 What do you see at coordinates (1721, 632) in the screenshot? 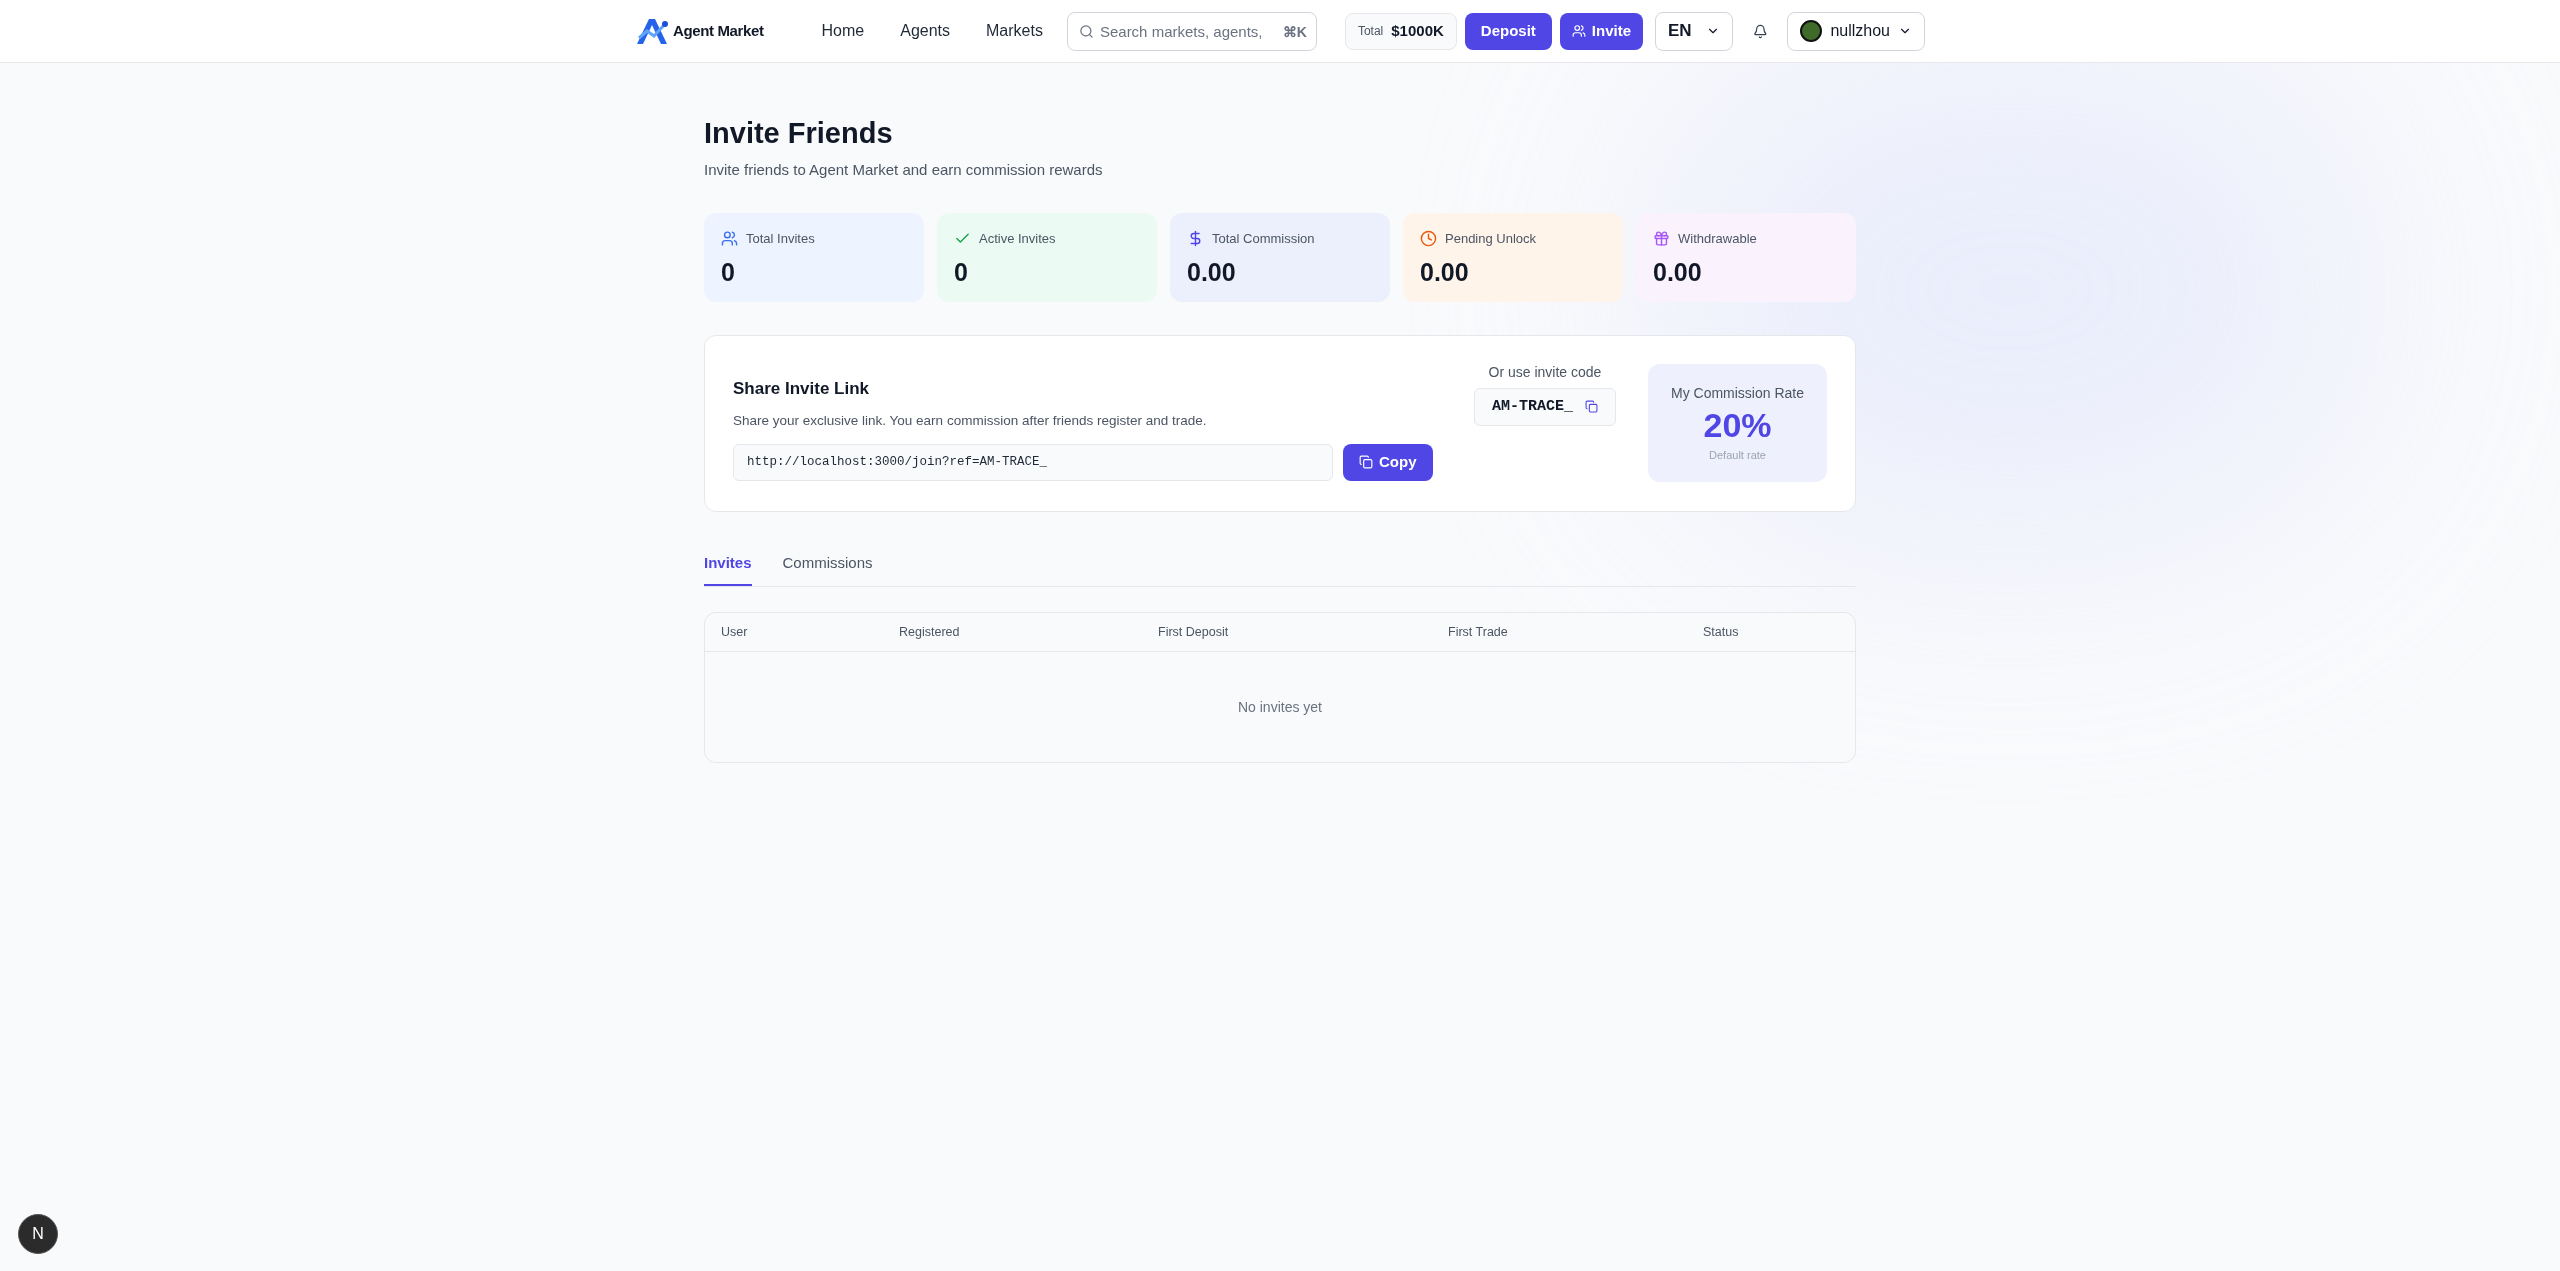
I see `column-header: Status` at bounding box center [1721, 632].